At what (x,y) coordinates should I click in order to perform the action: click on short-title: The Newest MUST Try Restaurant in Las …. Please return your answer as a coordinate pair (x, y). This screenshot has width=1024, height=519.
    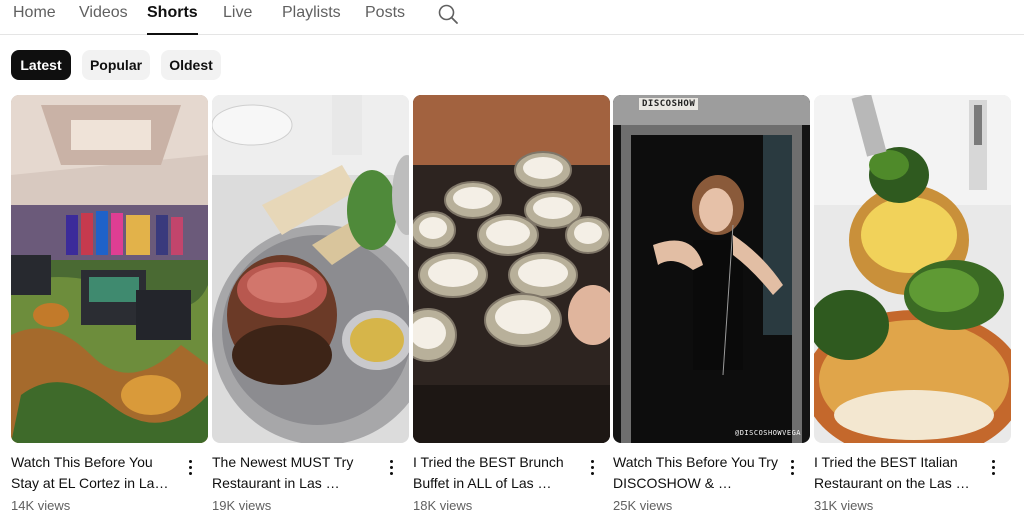
    Looking at the image, I should click on (297, 473).